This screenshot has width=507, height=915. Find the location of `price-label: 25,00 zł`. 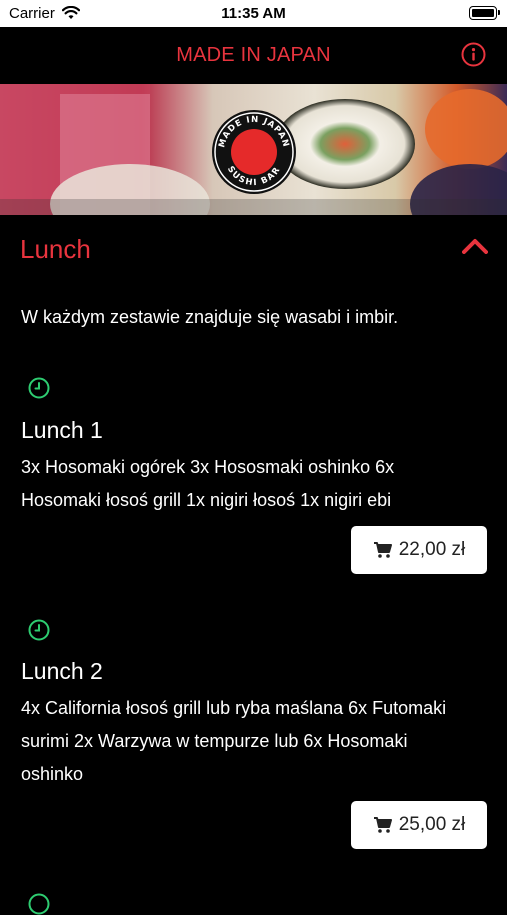

price-label: 25,00 zł is located at coordinates (432, 824).